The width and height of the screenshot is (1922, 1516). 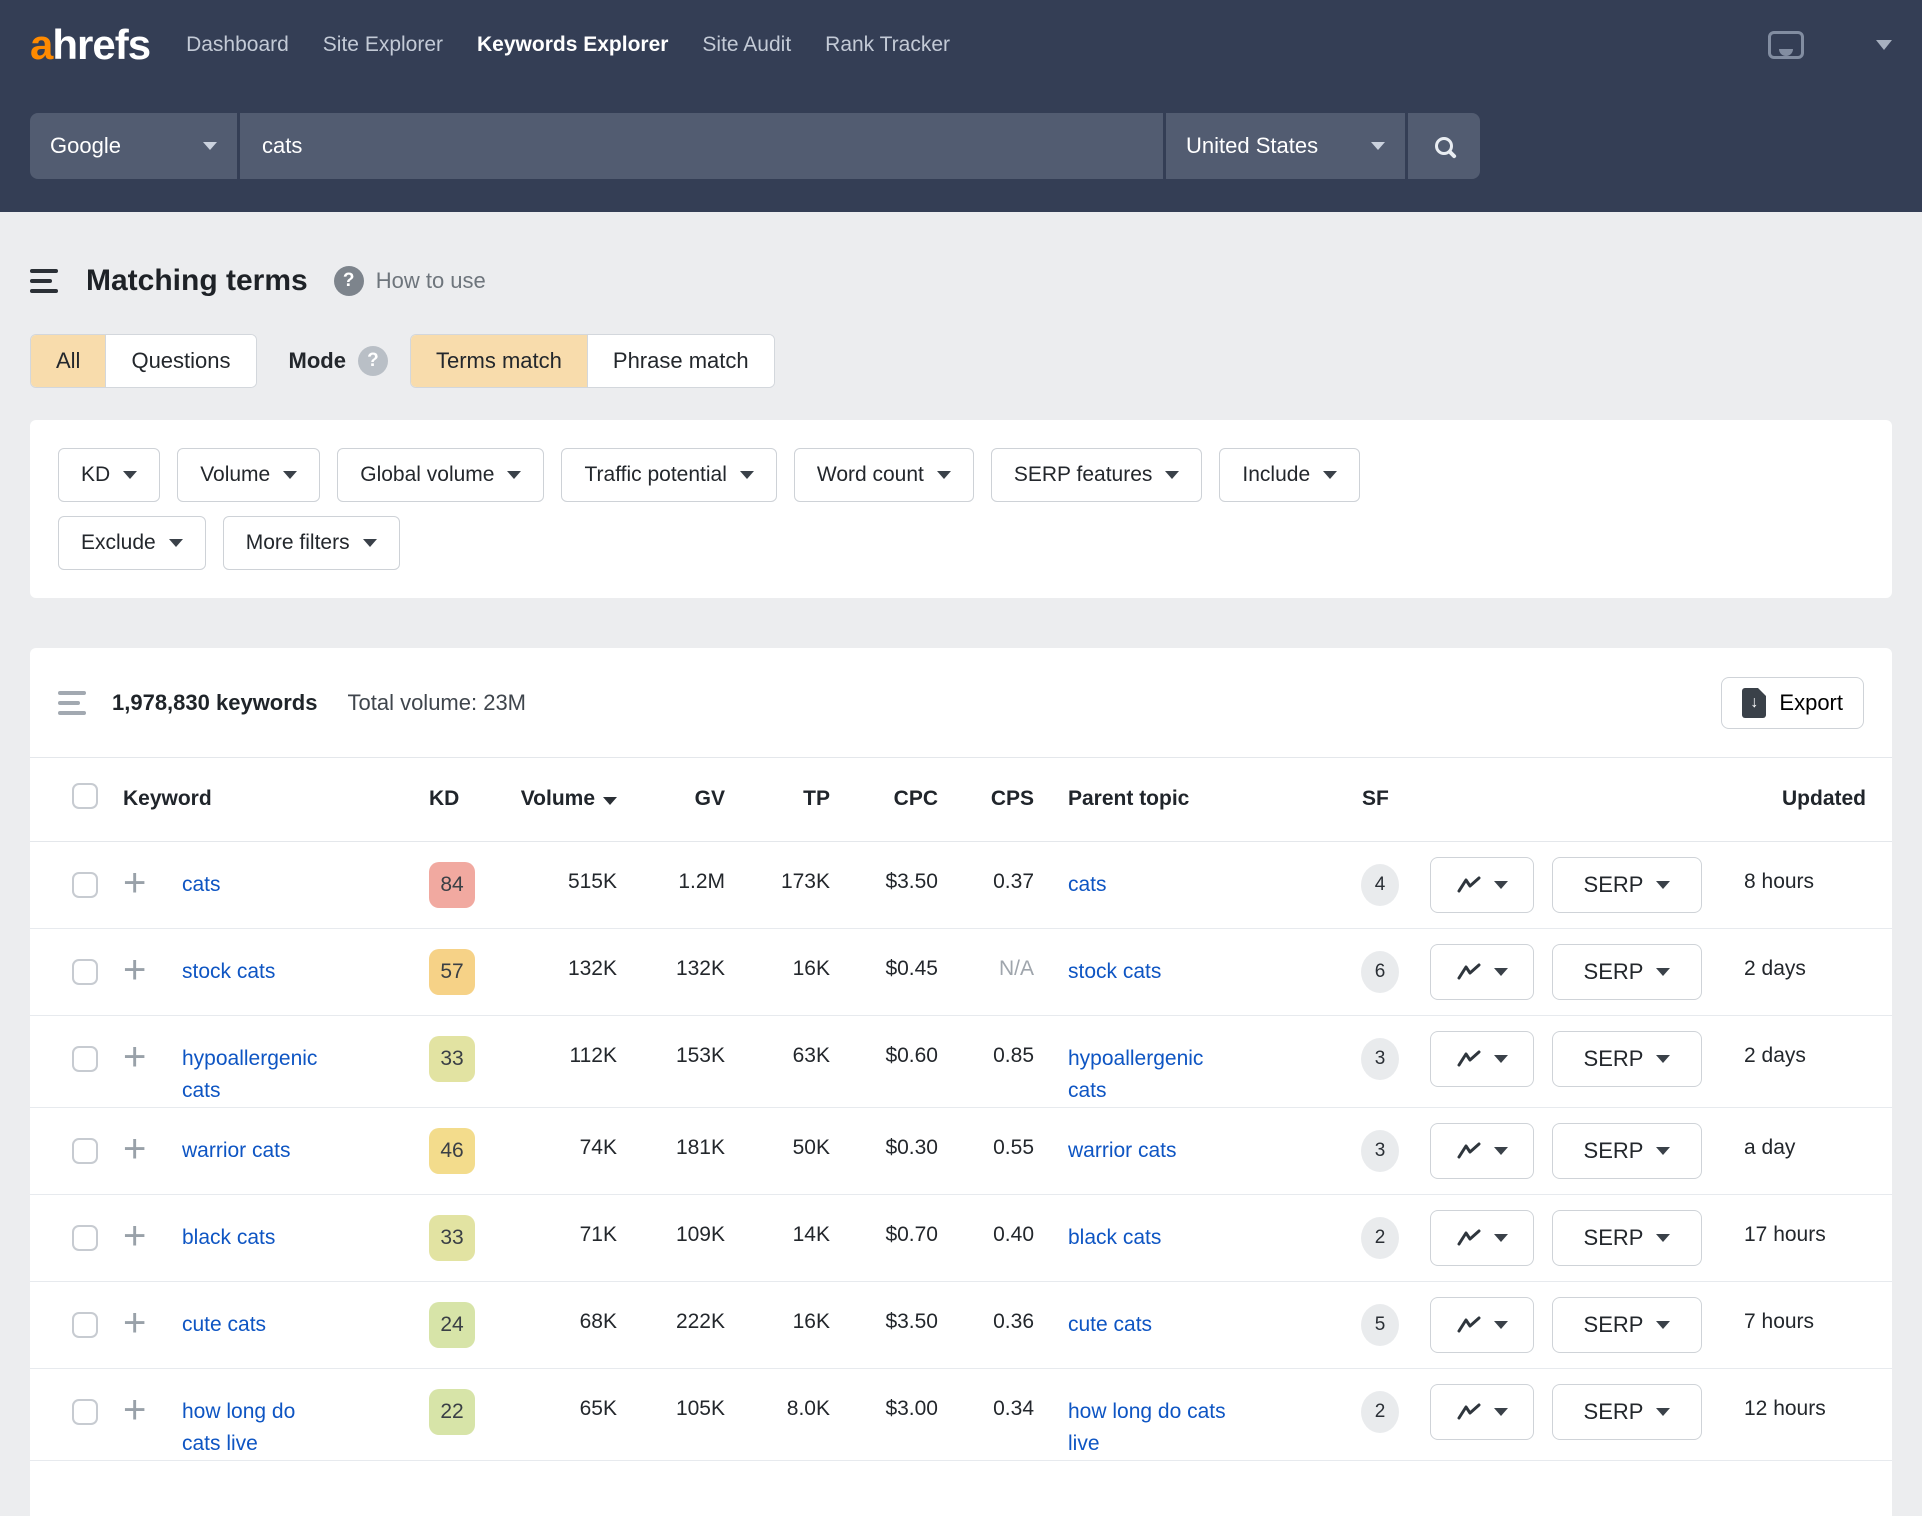 I want to click on filter-dropdown-button: Exclude, so click(x=132, y=543).